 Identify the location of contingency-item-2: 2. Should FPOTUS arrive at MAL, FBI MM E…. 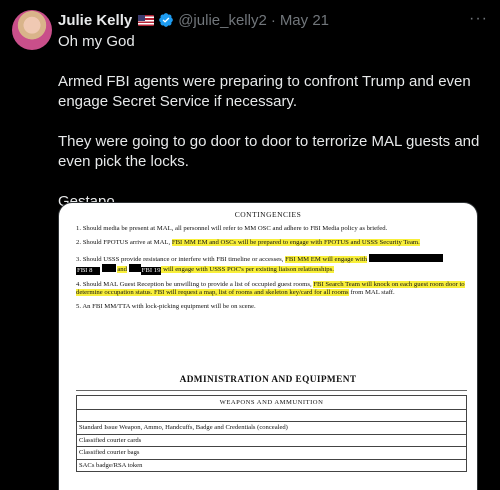
(248, 243).